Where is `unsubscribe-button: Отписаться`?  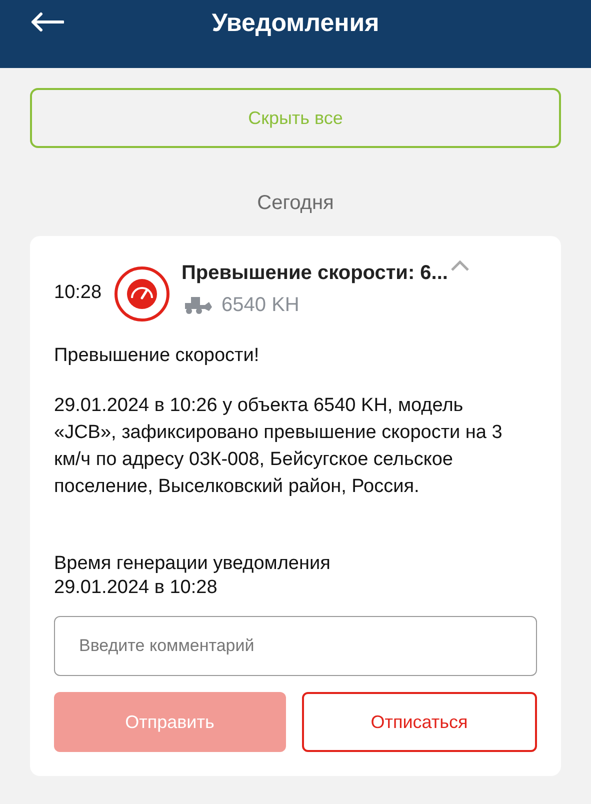
unsubscribe-button: Отписаться is located at coordinates (419, 722).